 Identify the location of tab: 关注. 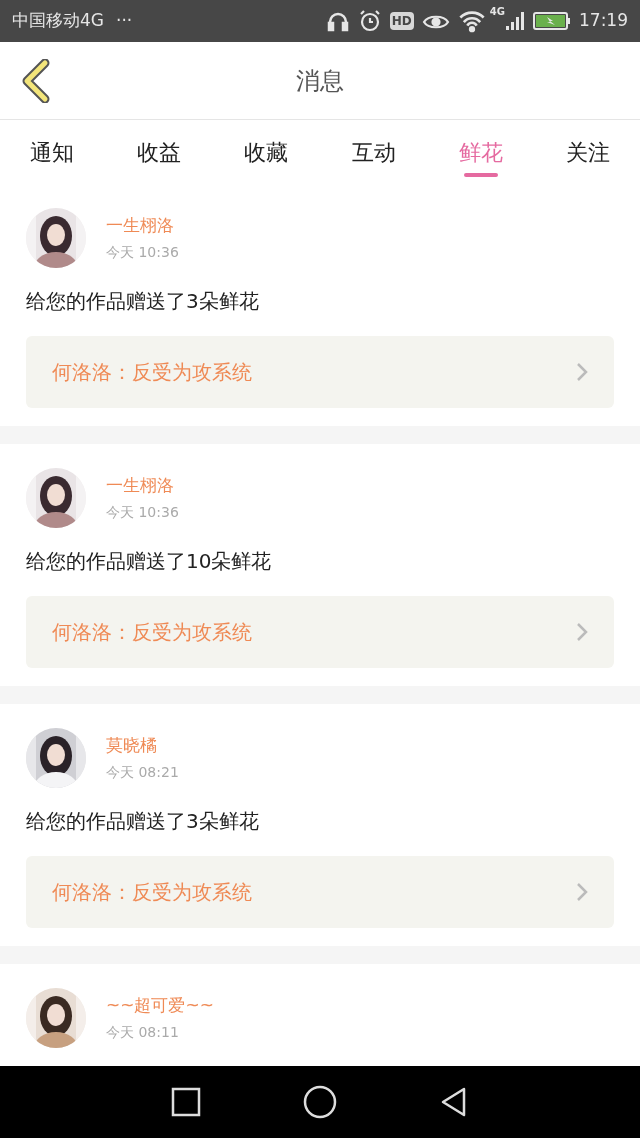
(587, 152).